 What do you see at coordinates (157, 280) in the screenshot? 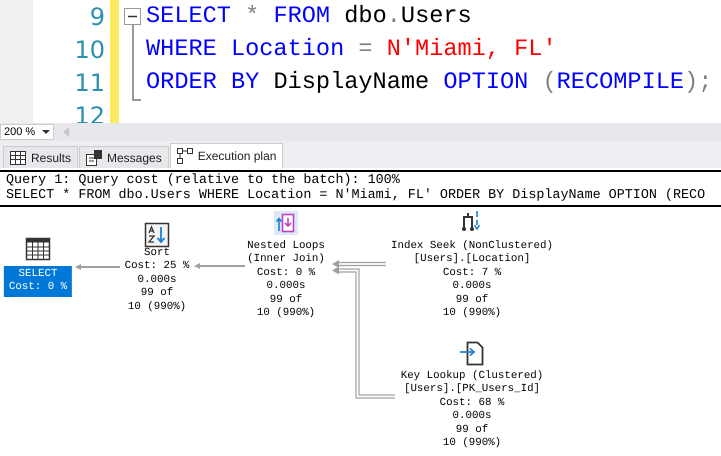
I see `node-label: Sort Cost: 25 % 0.000s 99 of 10 (990%)` at bounding box center [157, 280].